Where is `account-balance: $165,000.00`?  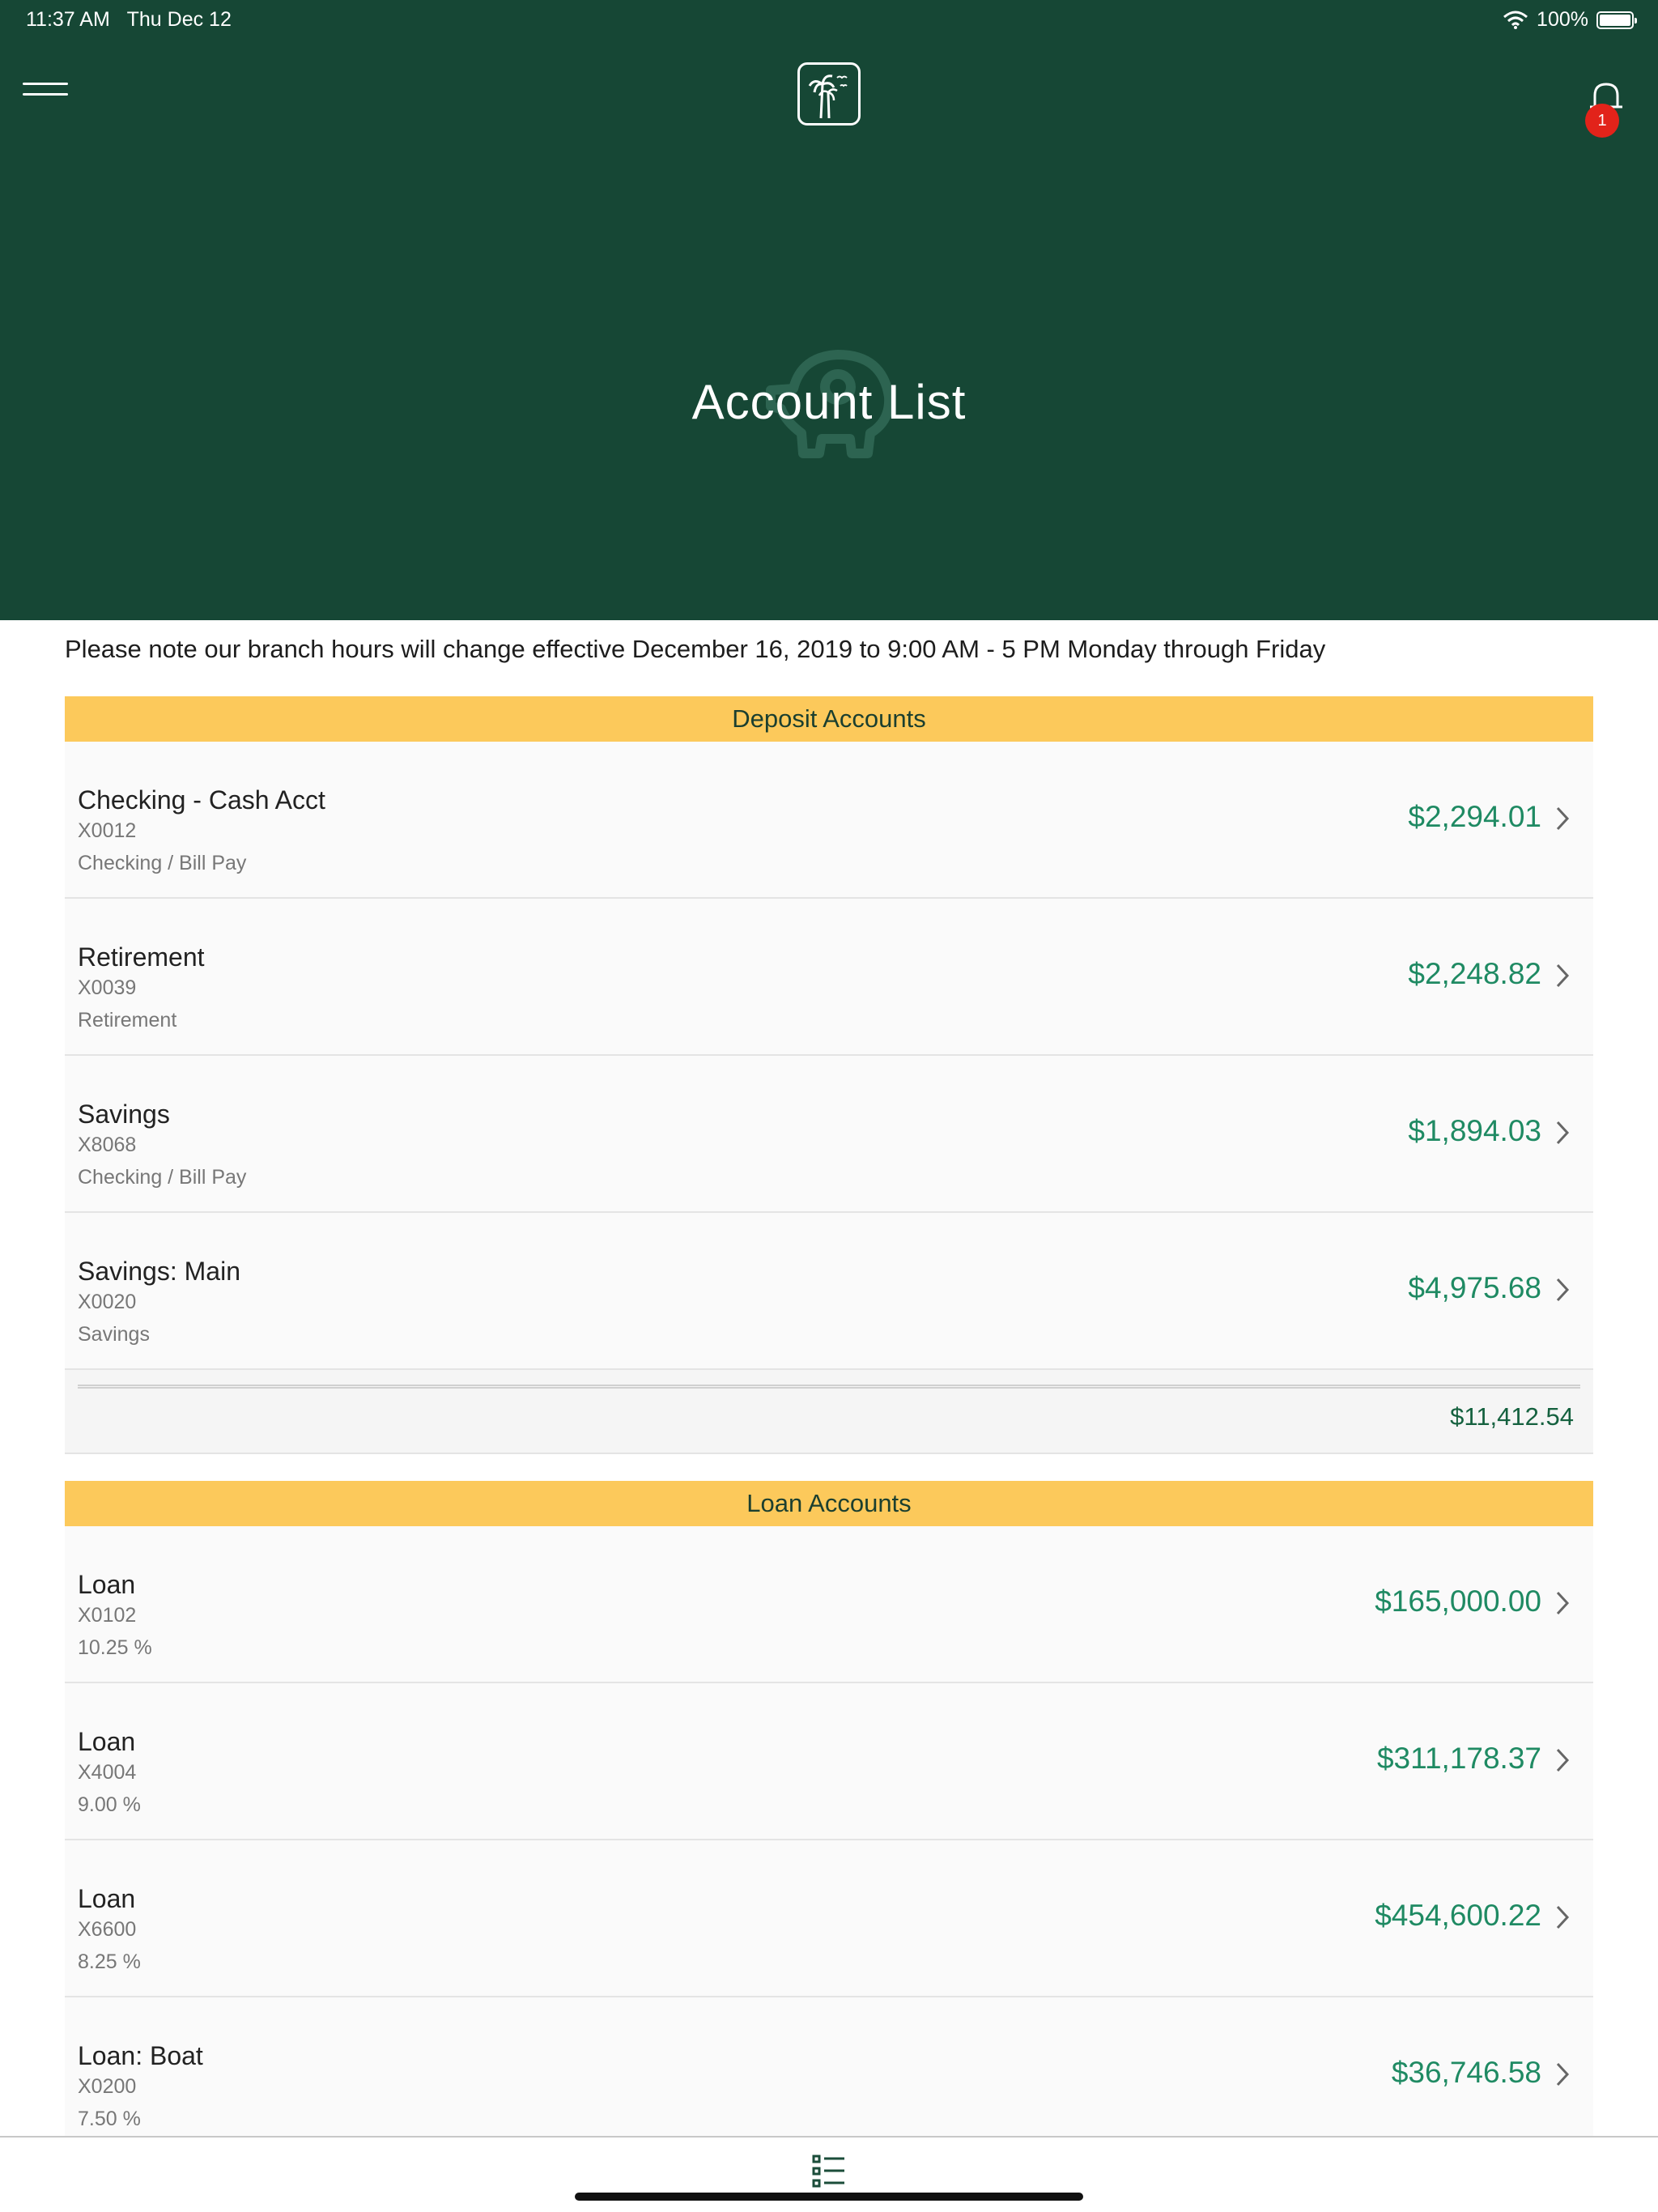
account-balance: $165,000.00 is located at coordinates (1458, 1602).